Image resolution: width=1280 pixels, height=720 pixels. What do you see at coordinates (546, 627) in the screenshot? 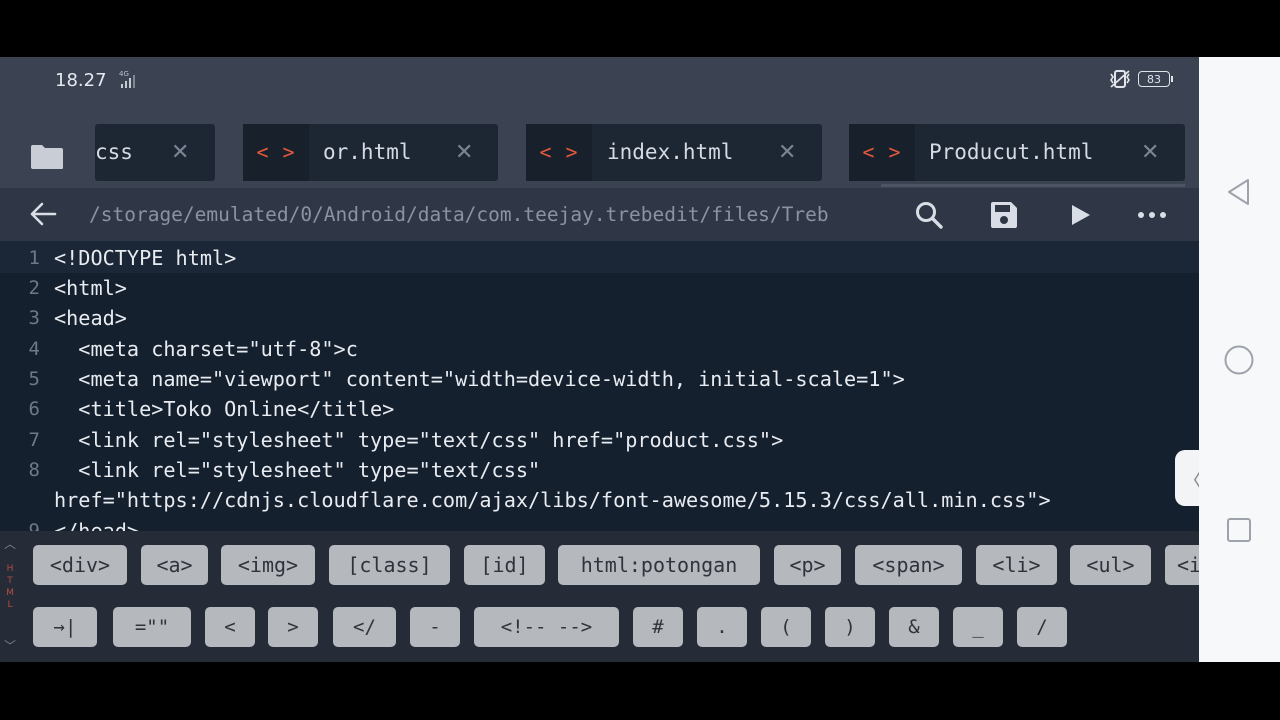
I see `comment-key: <!-- -->` at bounding box center [546, 627].